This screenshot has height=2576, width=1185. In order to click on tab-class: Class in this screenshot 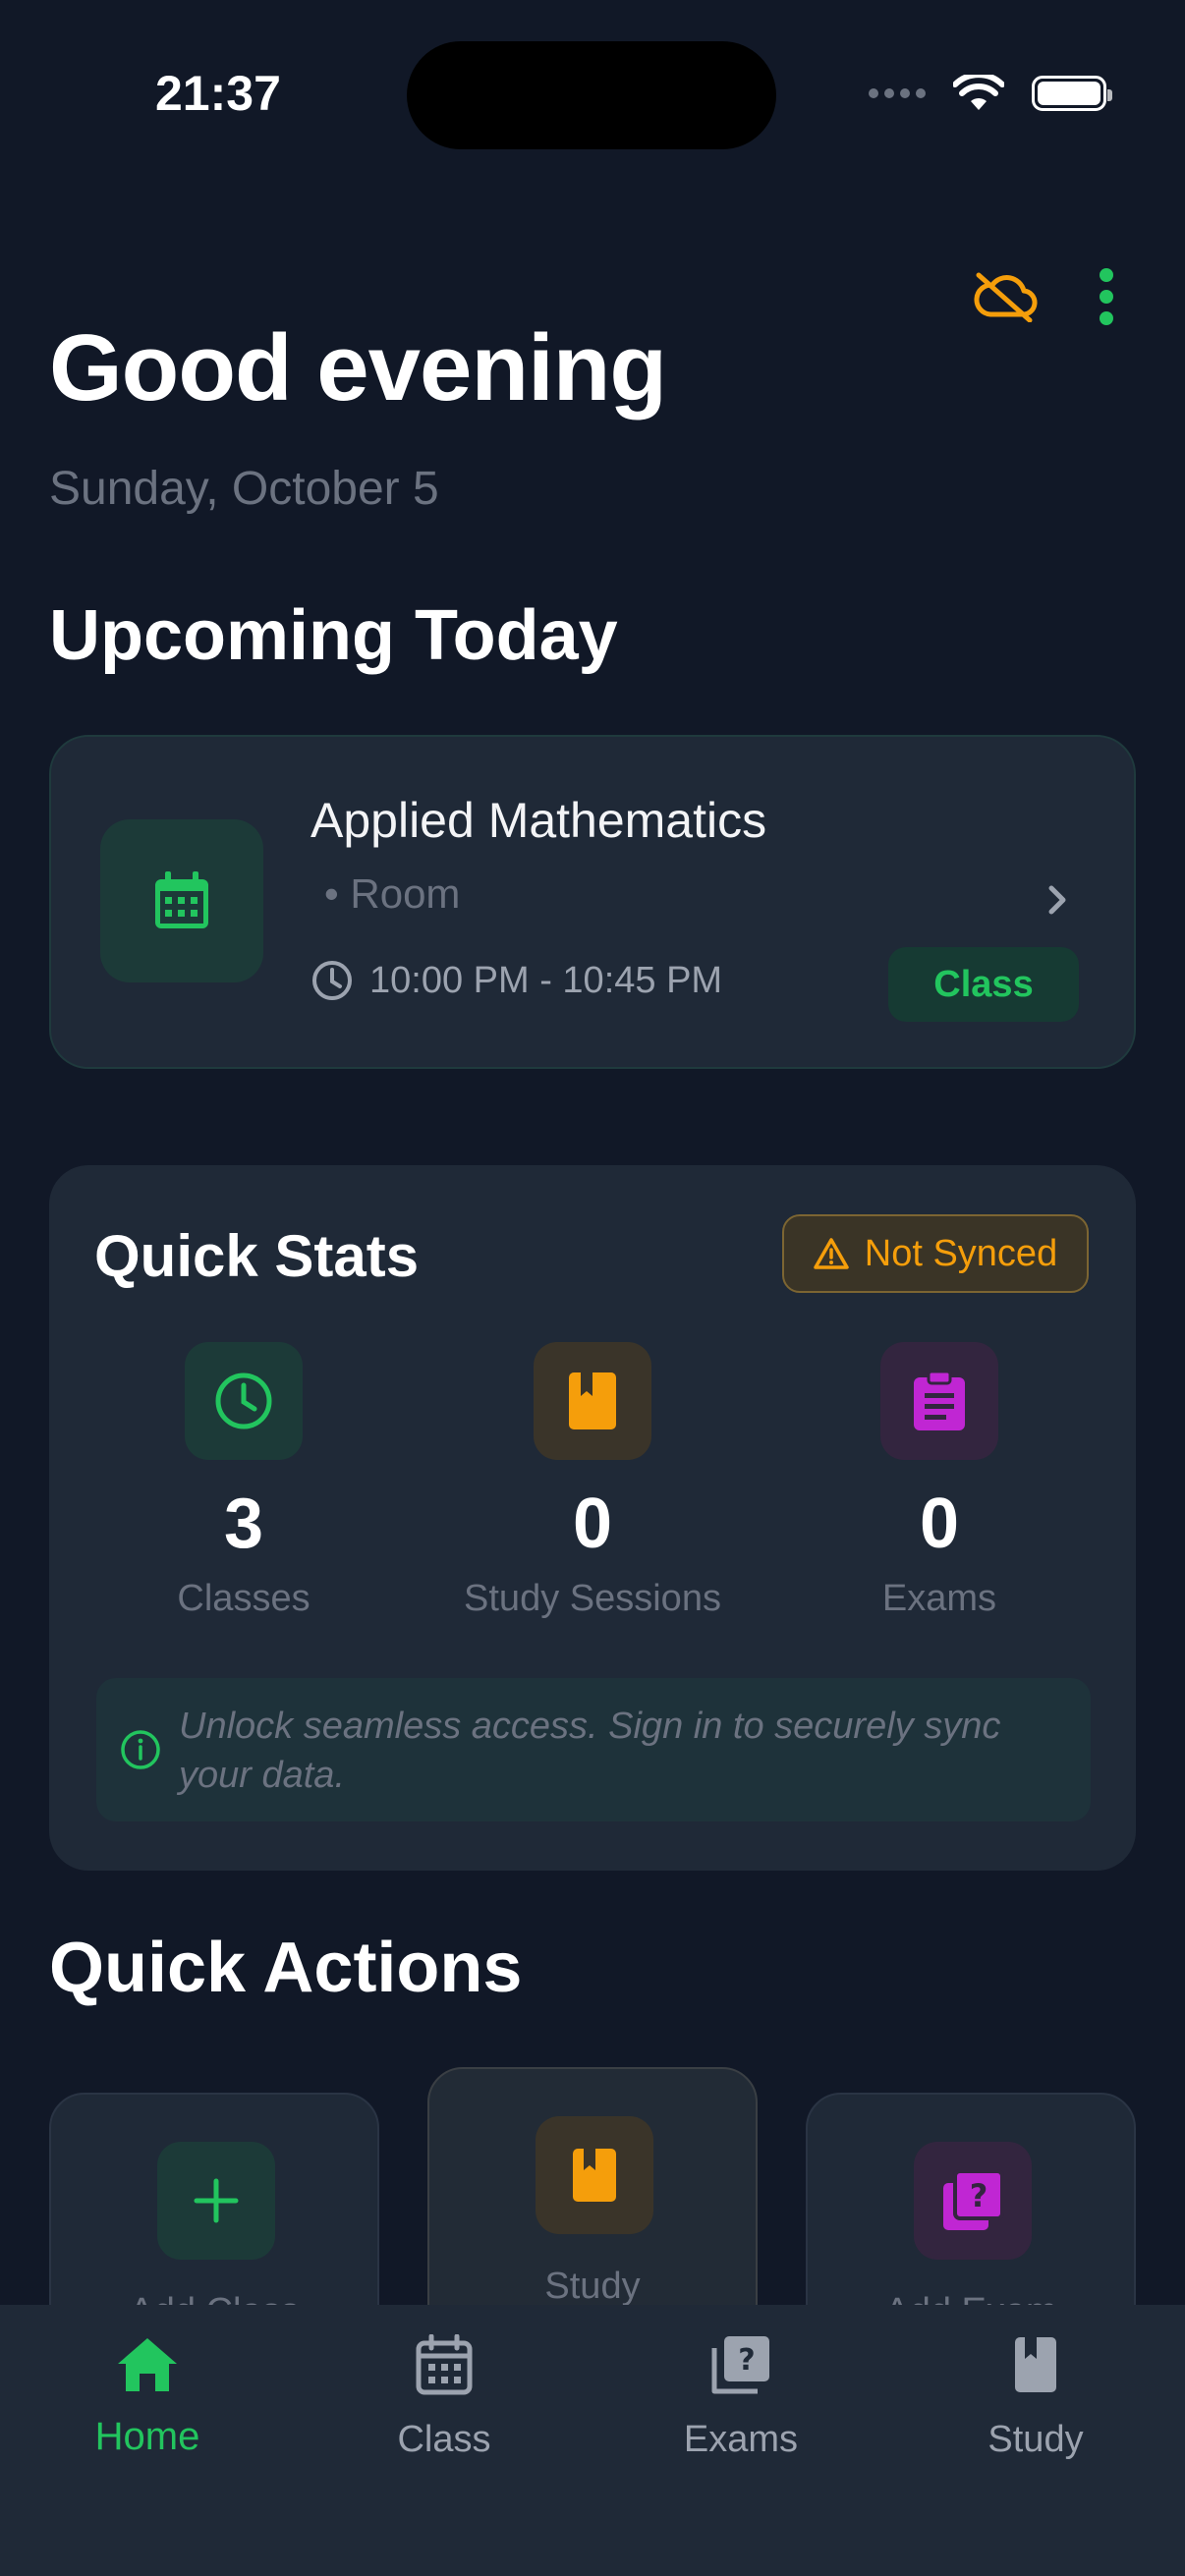, I will do `click(444, 2395)`.